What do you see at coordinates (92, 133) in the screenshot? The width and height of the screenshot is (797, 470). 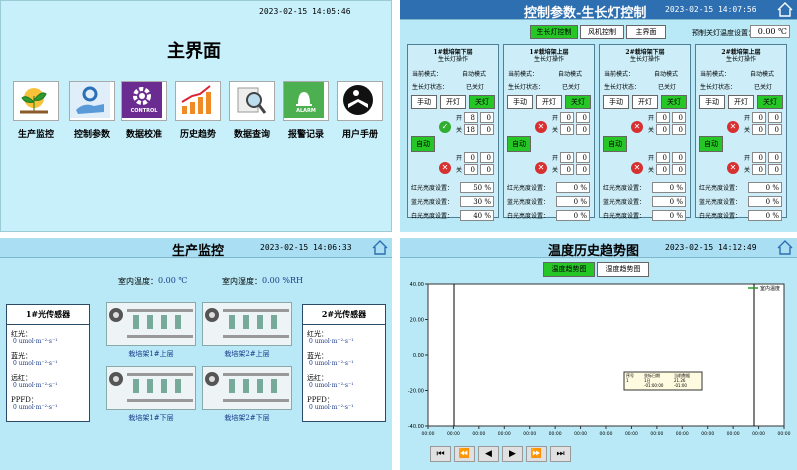 I see `menu-label: 控制参数` at bounding box center [92, 133].